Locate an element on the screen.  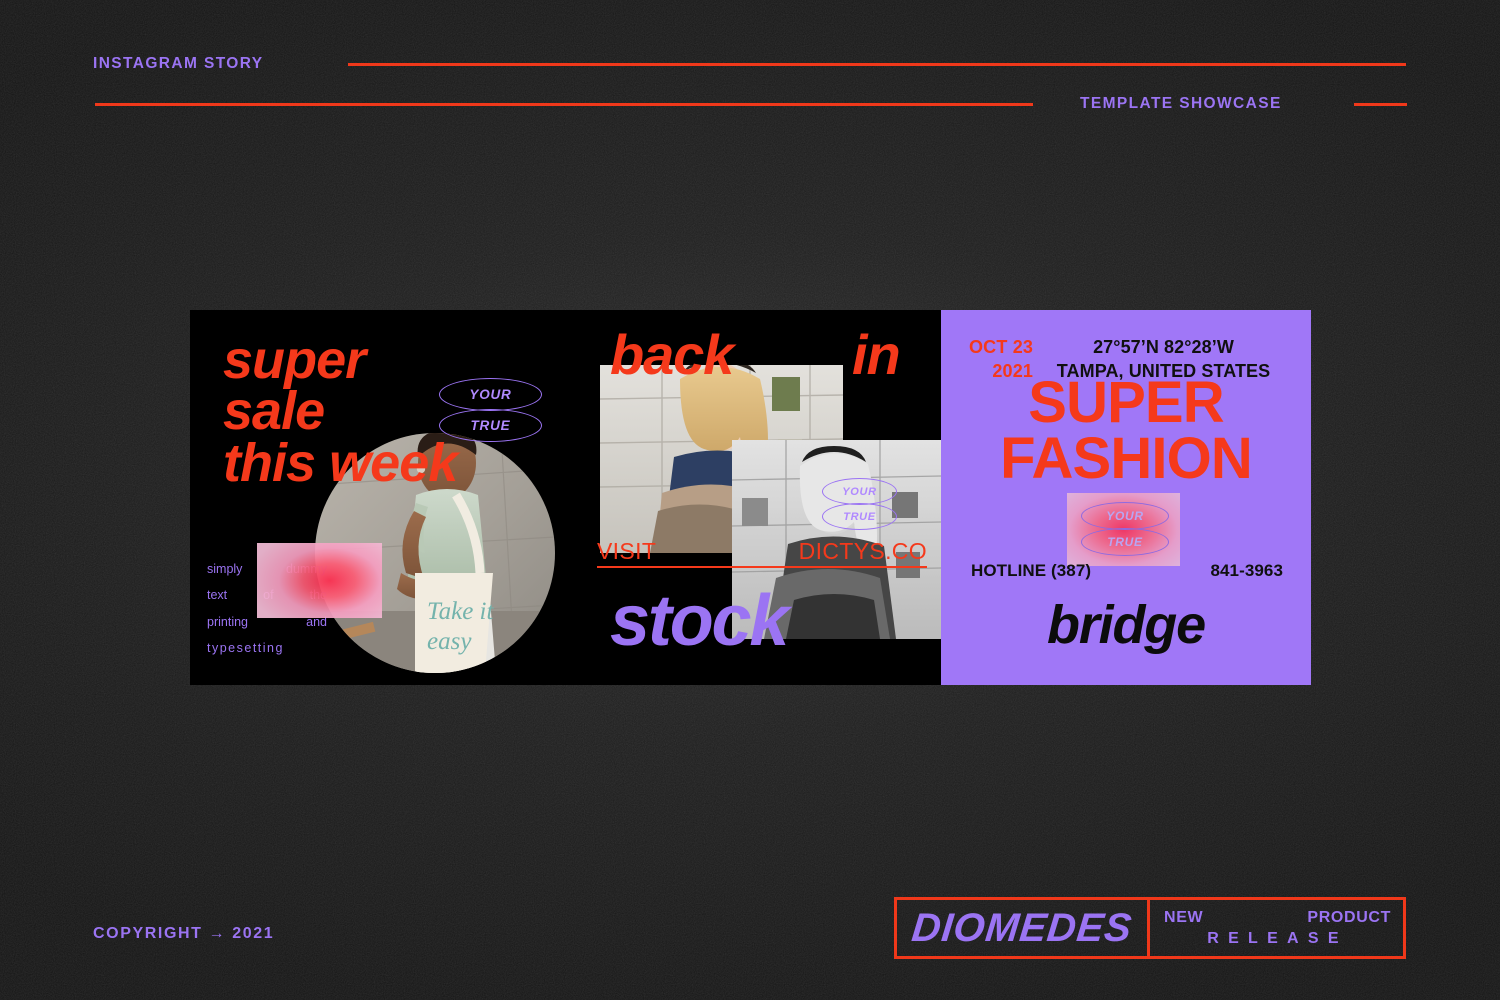
header-rule-tick is located at coordinates (1380, 104).